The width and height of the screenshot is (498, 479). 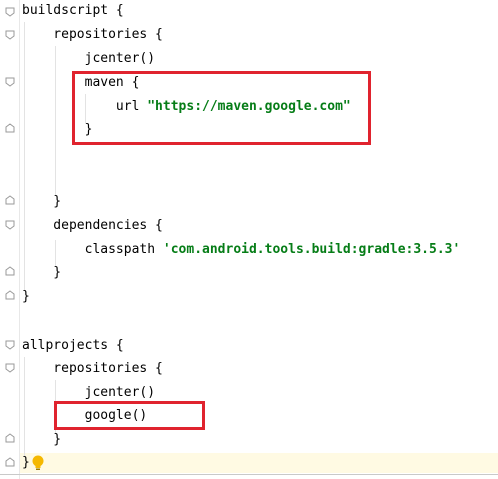 What do you see at coordinates (129, 415) in the screenshot?
I see `highlight-box-google` at bounding box center [129, 415].